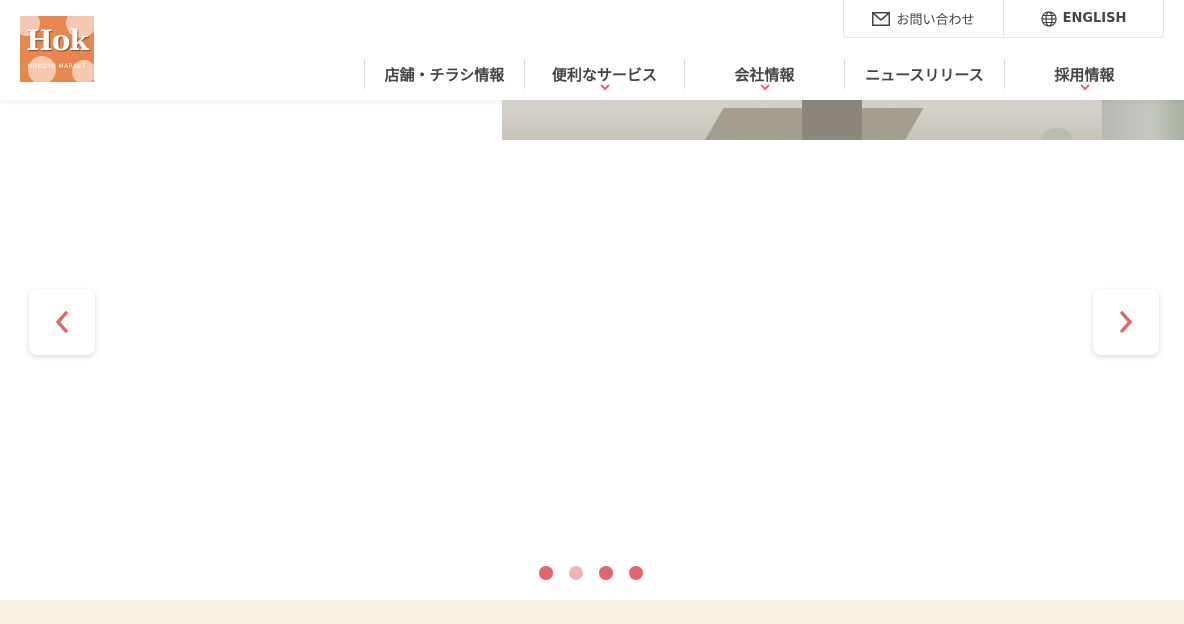 This screenshot has width=1184, height=624. I want to click on carousel-prev-button, so click(62, 322).